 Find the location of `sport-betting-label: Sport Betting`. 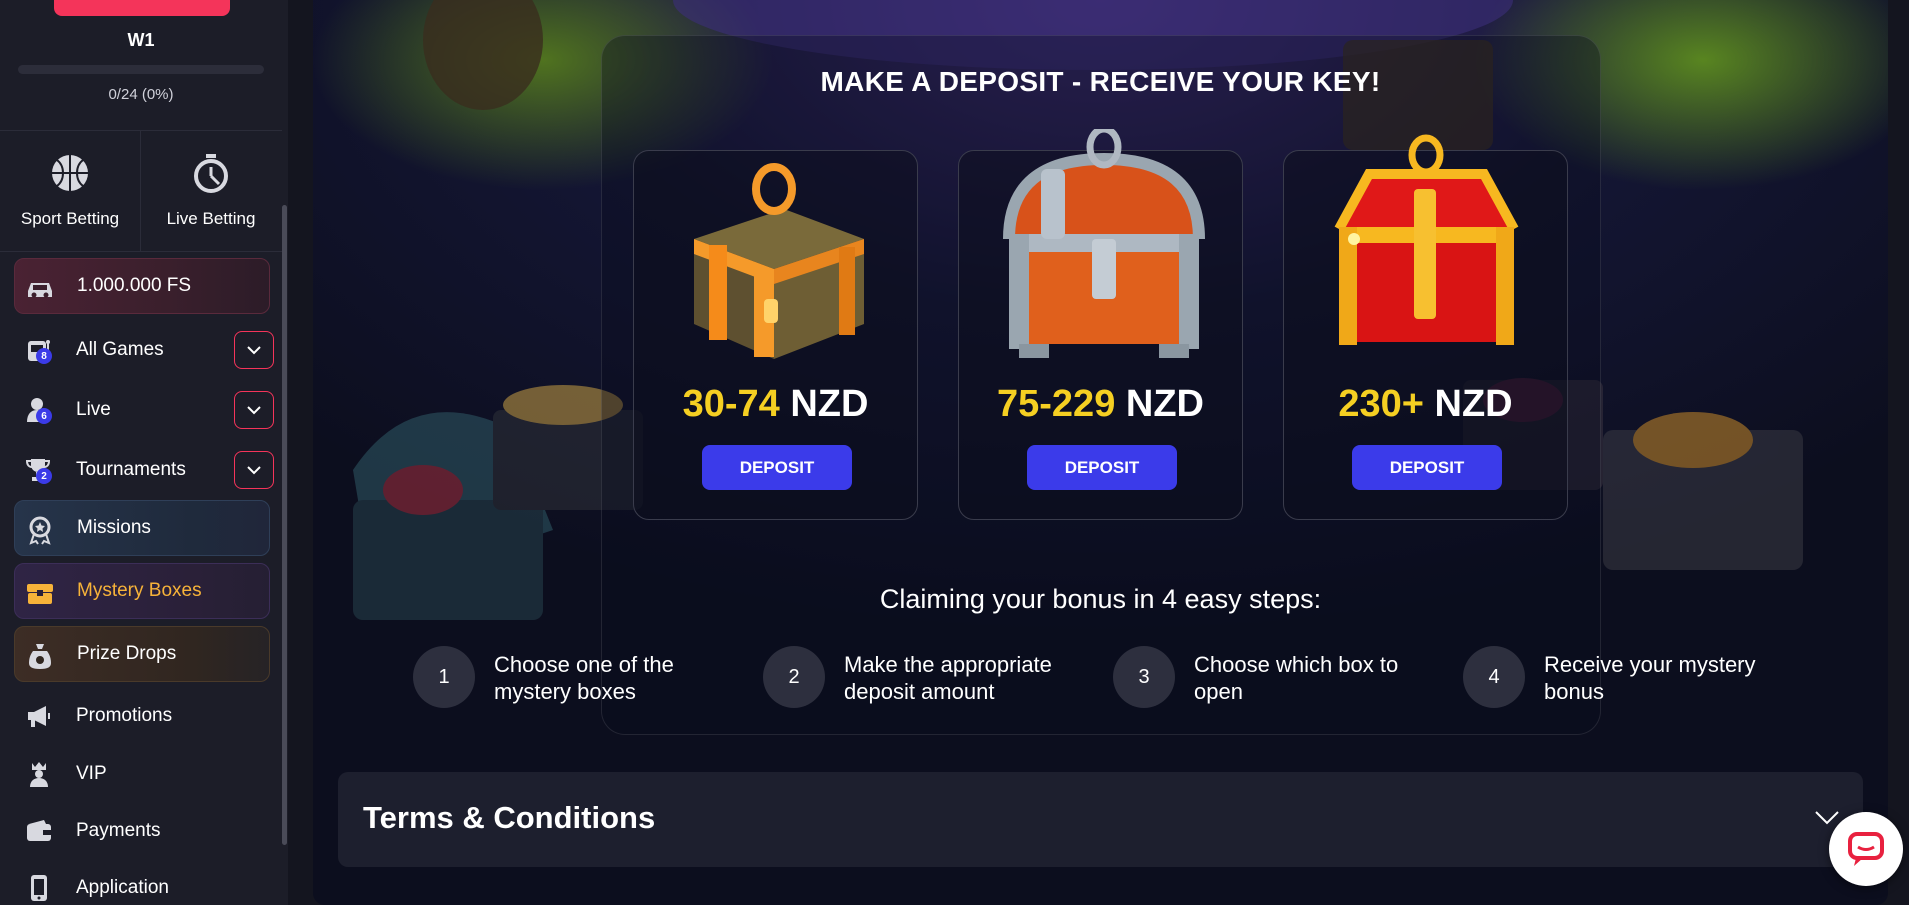

sport-betting-label: Sport Betting is located at coordinates (70, 218).